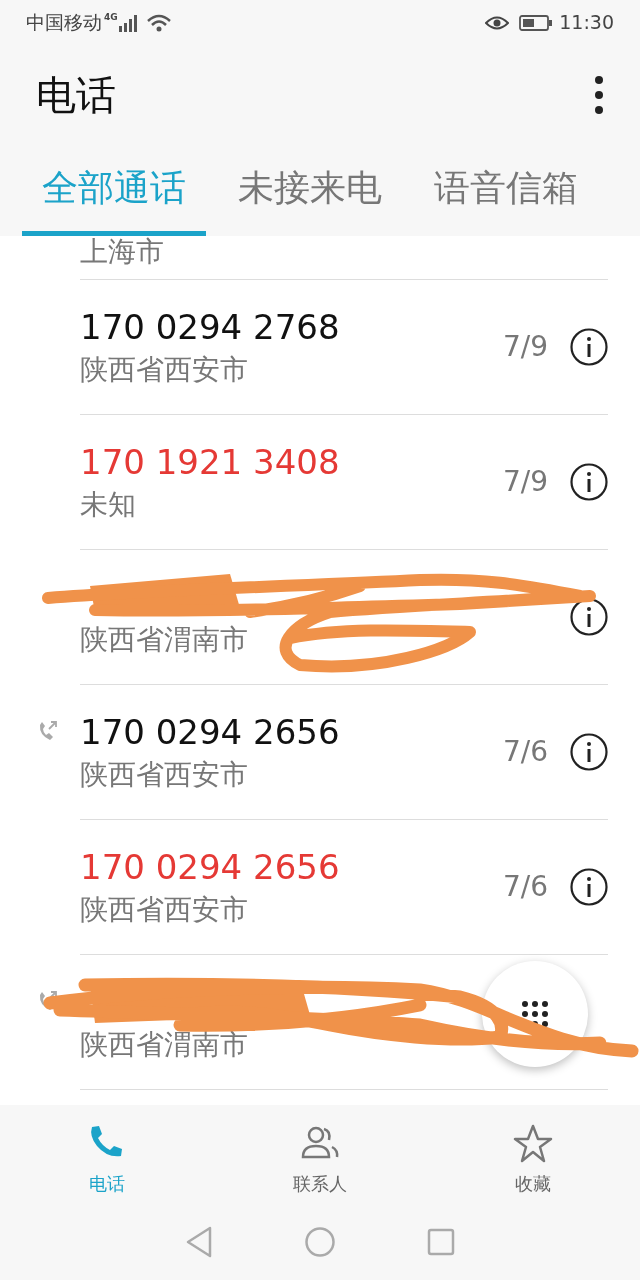 The height and width of the screenshot is (1280, 640). Describe the element at coordinates (497, 22) in the screenshot. I see `eye-icon` at that location.